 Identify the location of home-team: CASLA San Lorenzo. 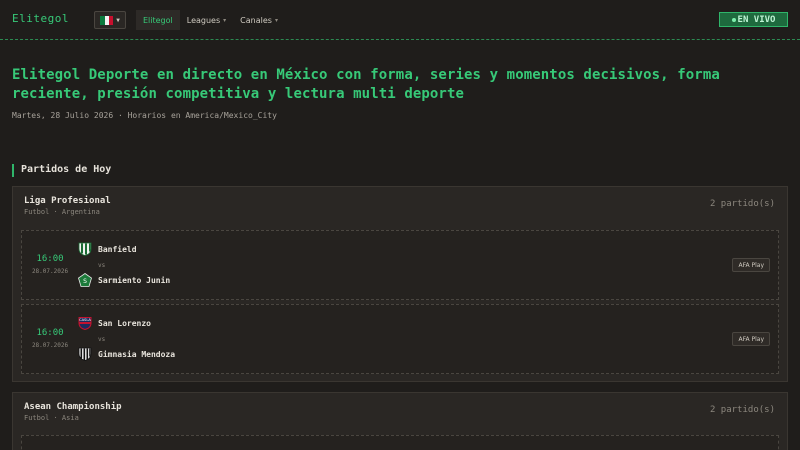
(114, 323).